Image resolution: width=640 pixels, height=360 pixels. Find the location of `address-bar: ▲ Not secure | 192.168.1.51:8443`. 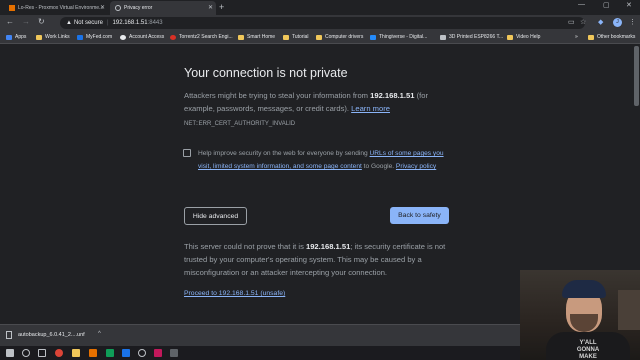

address-bar: ▲ Not secure | 192.168.1.51:8443 is located at coordinates (322, 23).